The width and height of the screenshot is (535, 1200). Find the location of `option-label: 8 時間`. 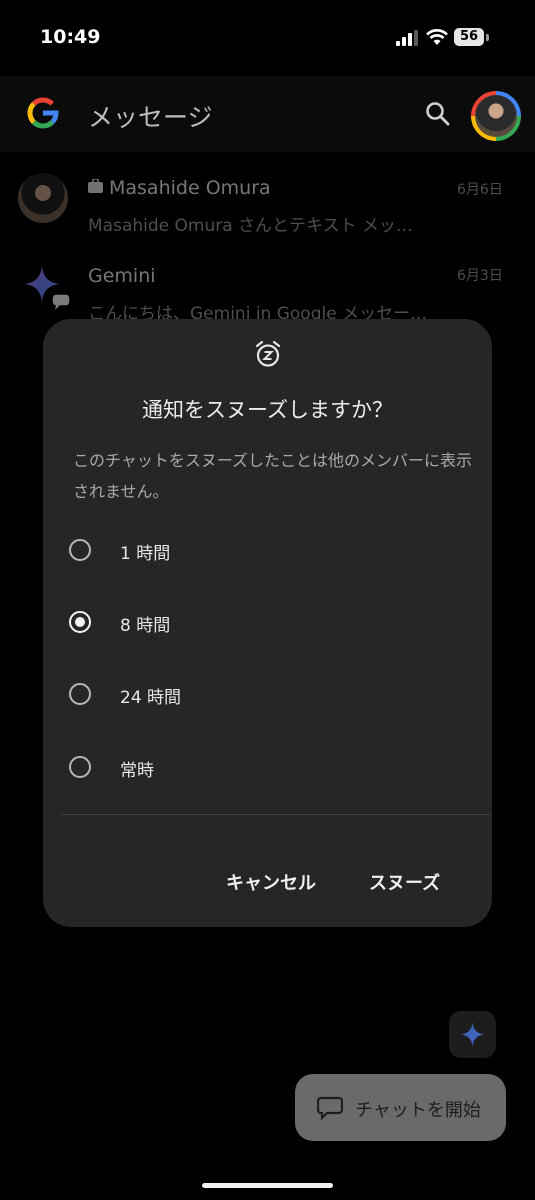

option-label: 8 時間 is located at coordinates (145, 626).